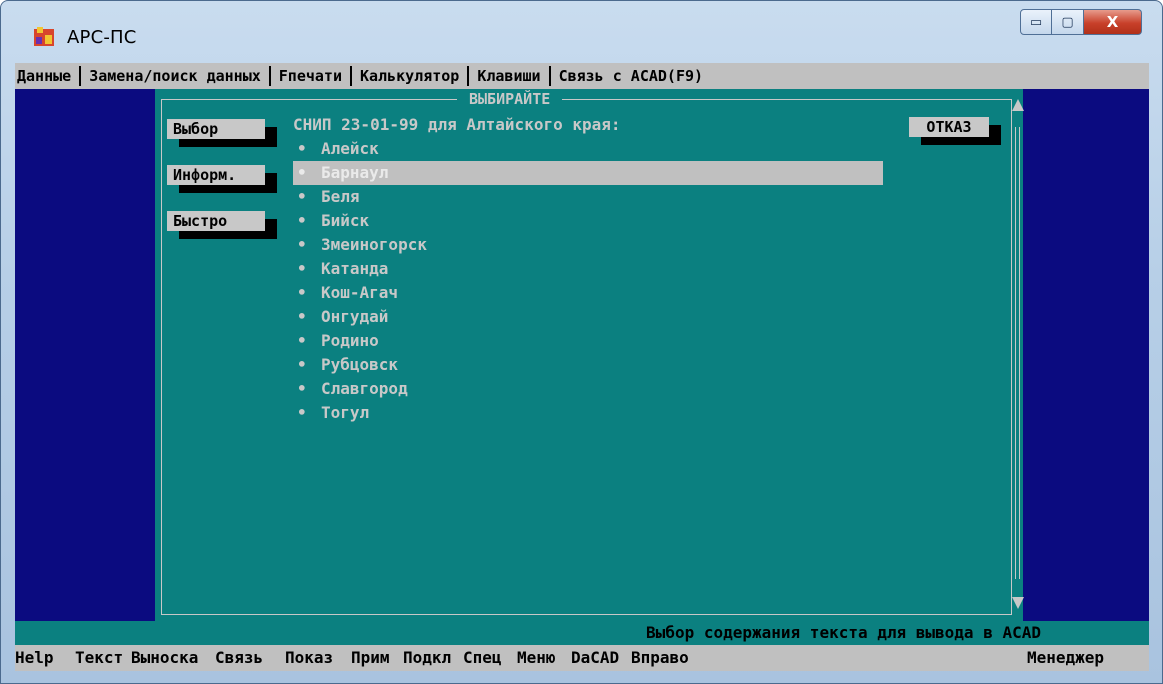  I want to click on list-item: • Барнаул, so click(588, 173).